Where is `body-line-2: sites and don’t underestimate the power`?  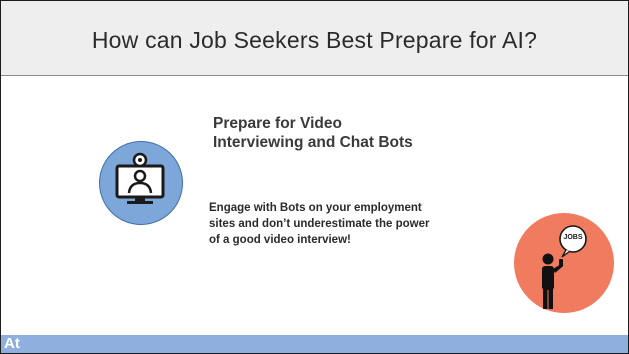 body-line-2: sites and don’t underestimate the power is located at coordinates (319, 224).